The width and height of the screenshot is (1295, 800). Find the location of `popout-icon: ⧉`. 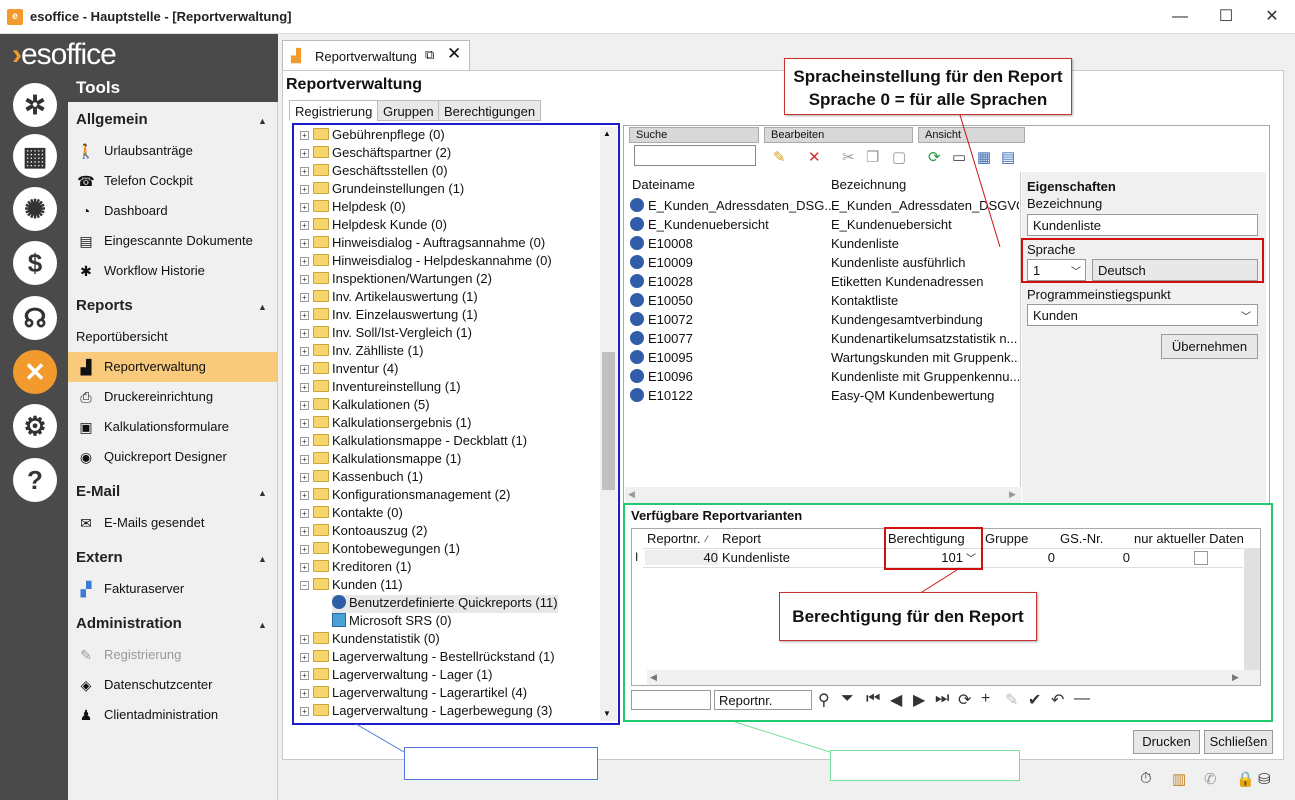

popout-icon: ⧉ is located at coordinates (429, 55).